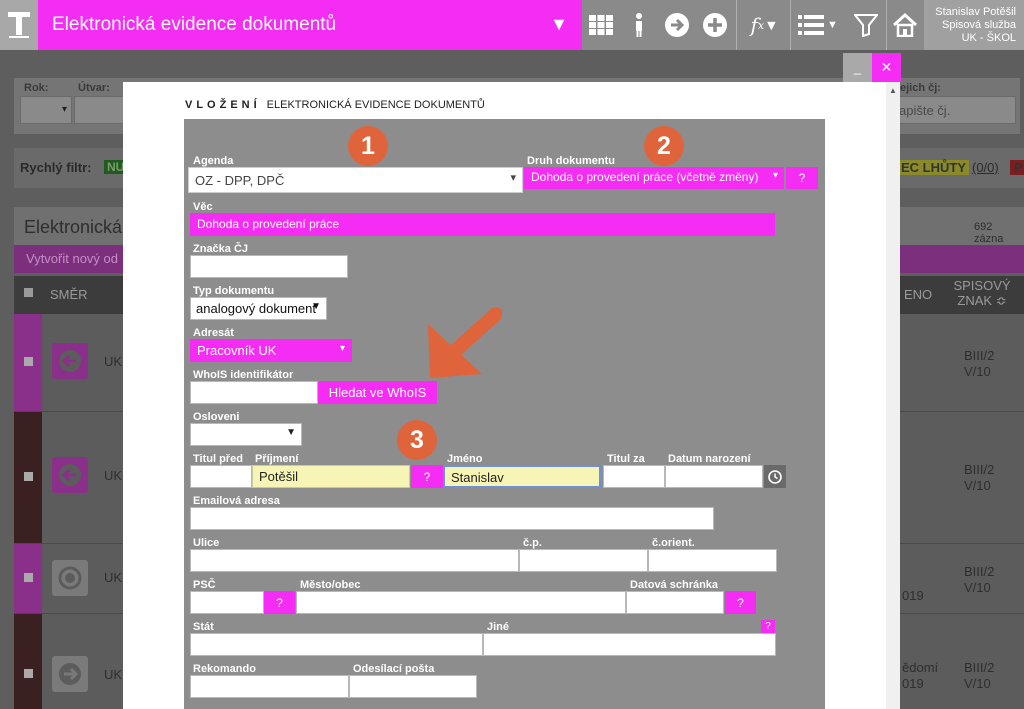 The width and height of the screenshot is (1024, 709). I want to click on titul-pred-label: Titul před, so click(218, 459).